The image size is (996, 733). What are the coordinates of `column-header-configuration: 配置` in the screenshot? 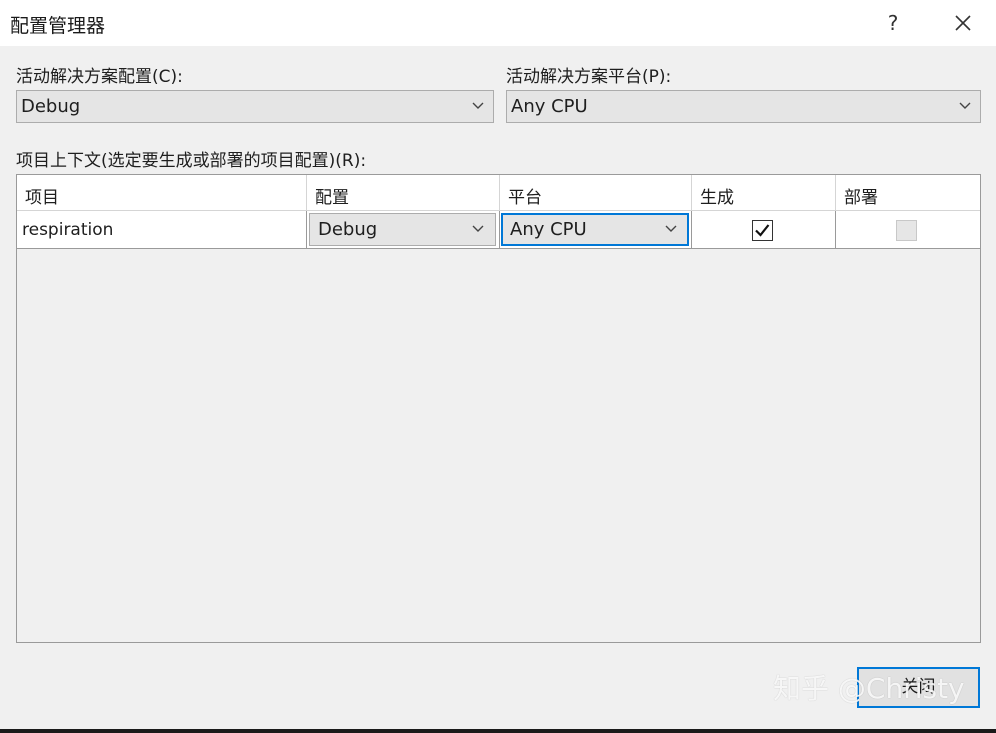 It's located at (403, 193).